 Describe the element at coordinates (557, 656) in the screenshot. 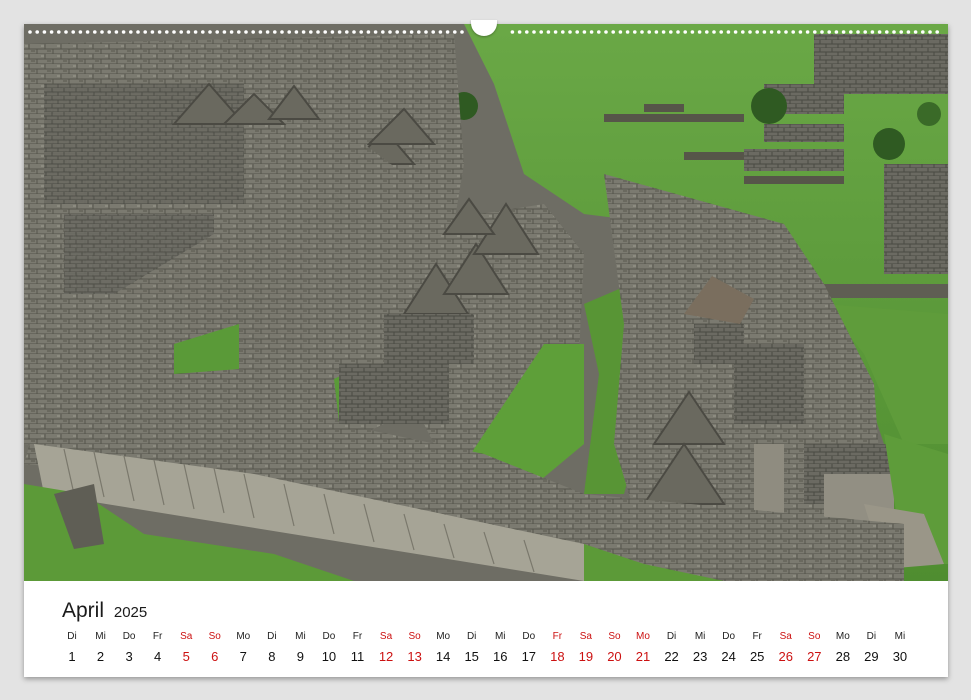

I see `day-number: 18` at that location.